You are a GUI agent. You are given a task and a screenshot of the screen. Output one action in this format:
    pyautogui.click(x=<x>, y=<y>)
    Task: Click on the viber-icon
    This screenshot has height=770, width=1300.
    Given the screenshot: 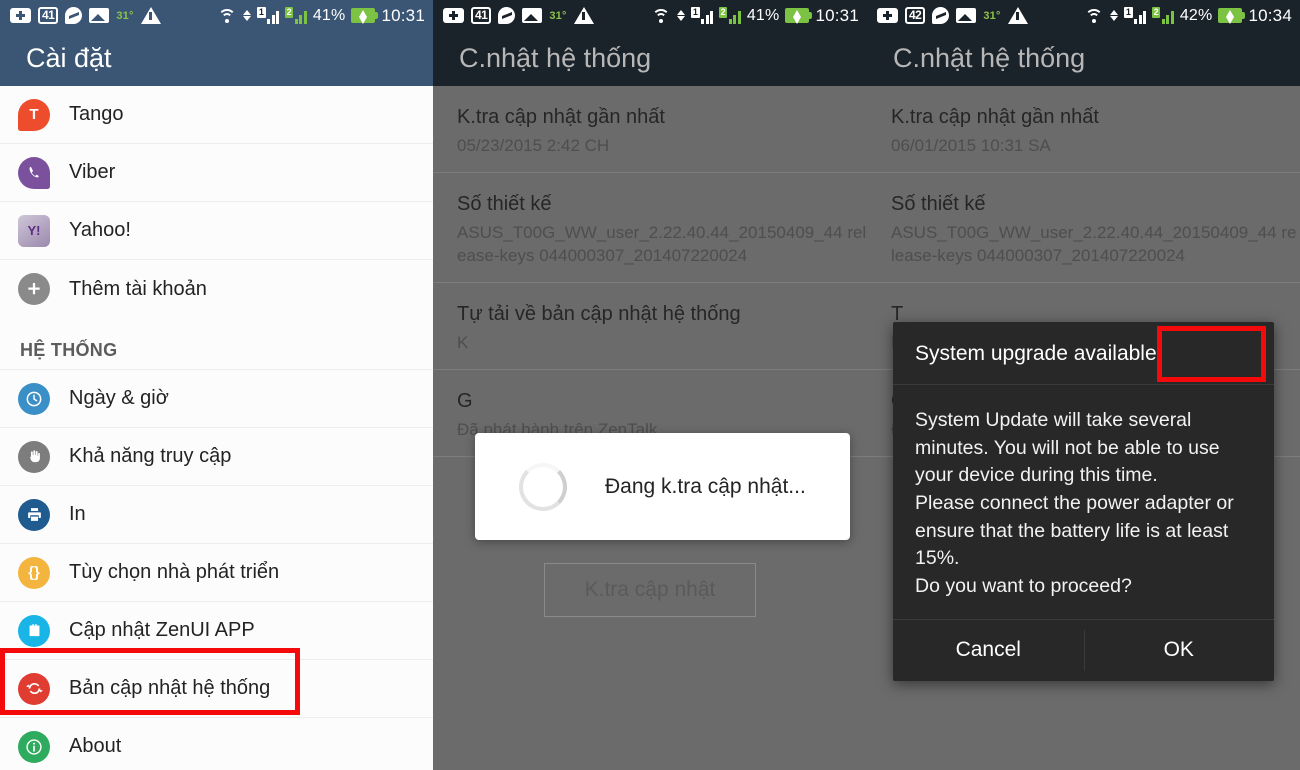 What is the action you would take?
    pyautogui.click(x=34, y=172)
    